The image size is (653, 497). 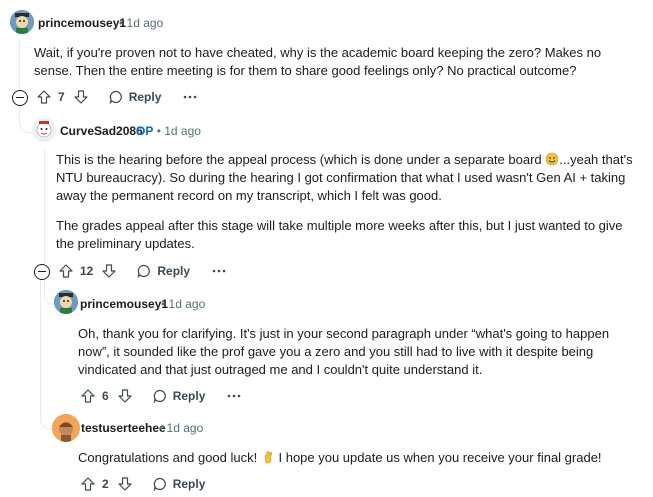 I want to click on comment-meta: OP • 1d ago, so click(x=168, y=131).